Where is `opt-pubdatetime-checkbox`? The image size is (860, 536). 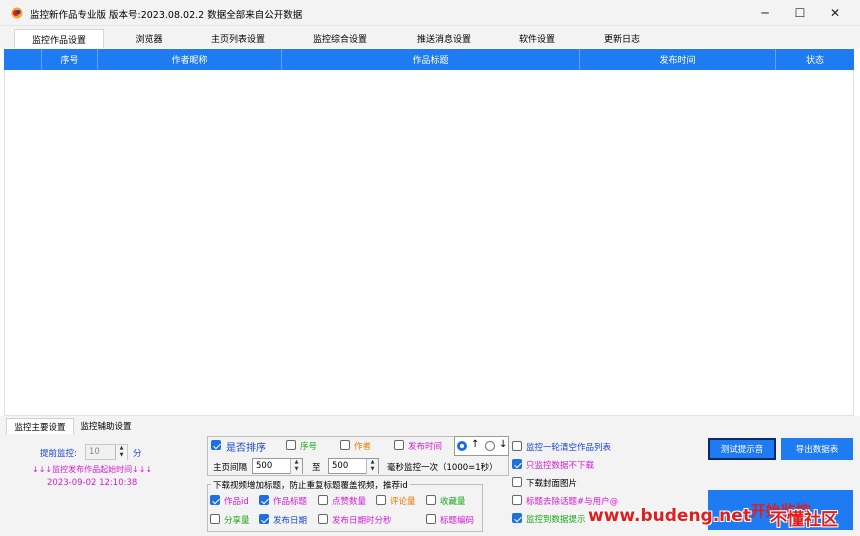
opt-pubdatetime-checkbox is located at coordinates (323, 519).